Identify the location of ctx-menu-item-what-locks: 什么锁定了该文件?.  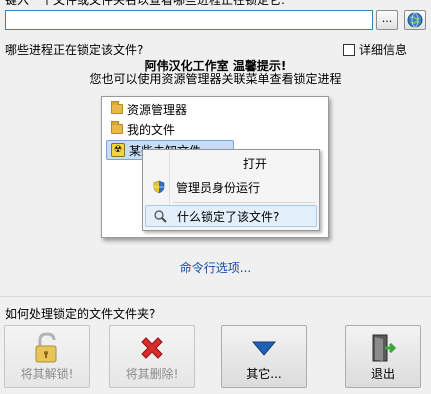
(231, 216).